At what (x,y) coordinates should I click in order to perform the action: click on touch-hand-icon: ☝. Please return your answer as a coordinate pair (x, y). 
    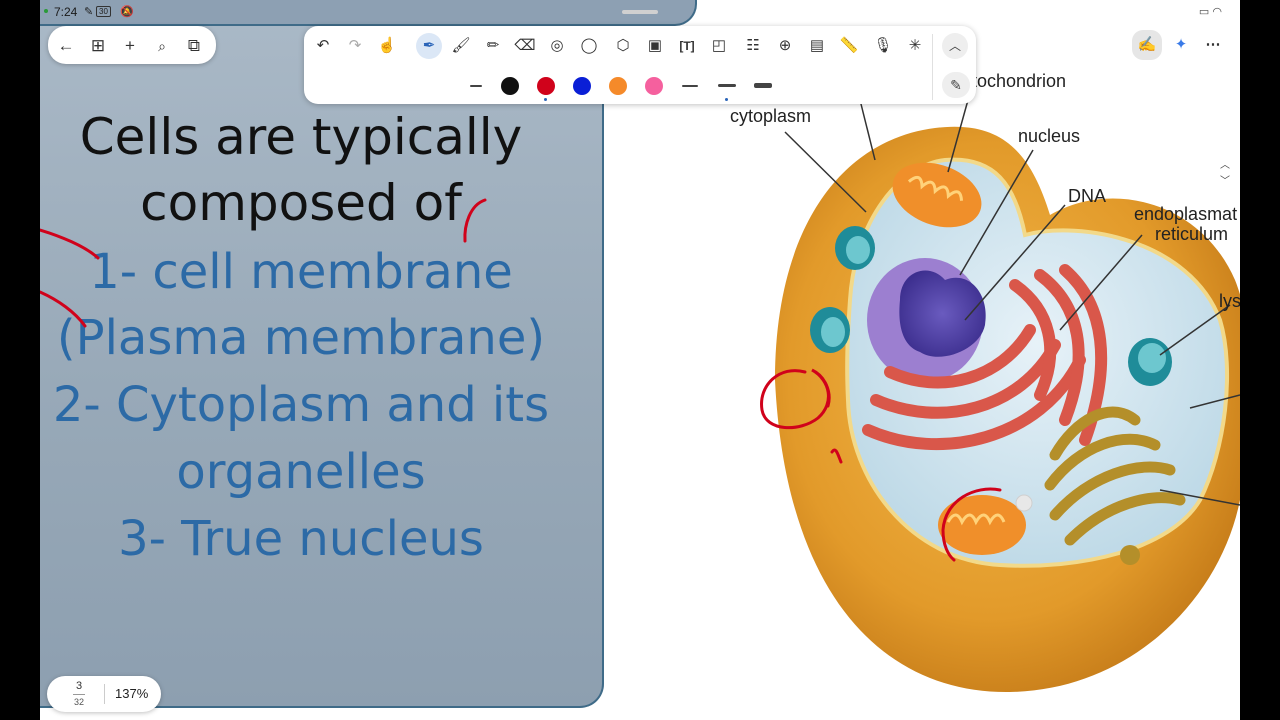
    Looking at the image, I should click on (387, 46).